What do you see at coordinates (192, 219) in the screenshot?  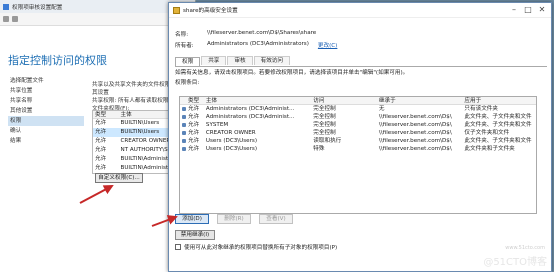 I see `add-button: 添加(D)` at bounding box center [192, 219].